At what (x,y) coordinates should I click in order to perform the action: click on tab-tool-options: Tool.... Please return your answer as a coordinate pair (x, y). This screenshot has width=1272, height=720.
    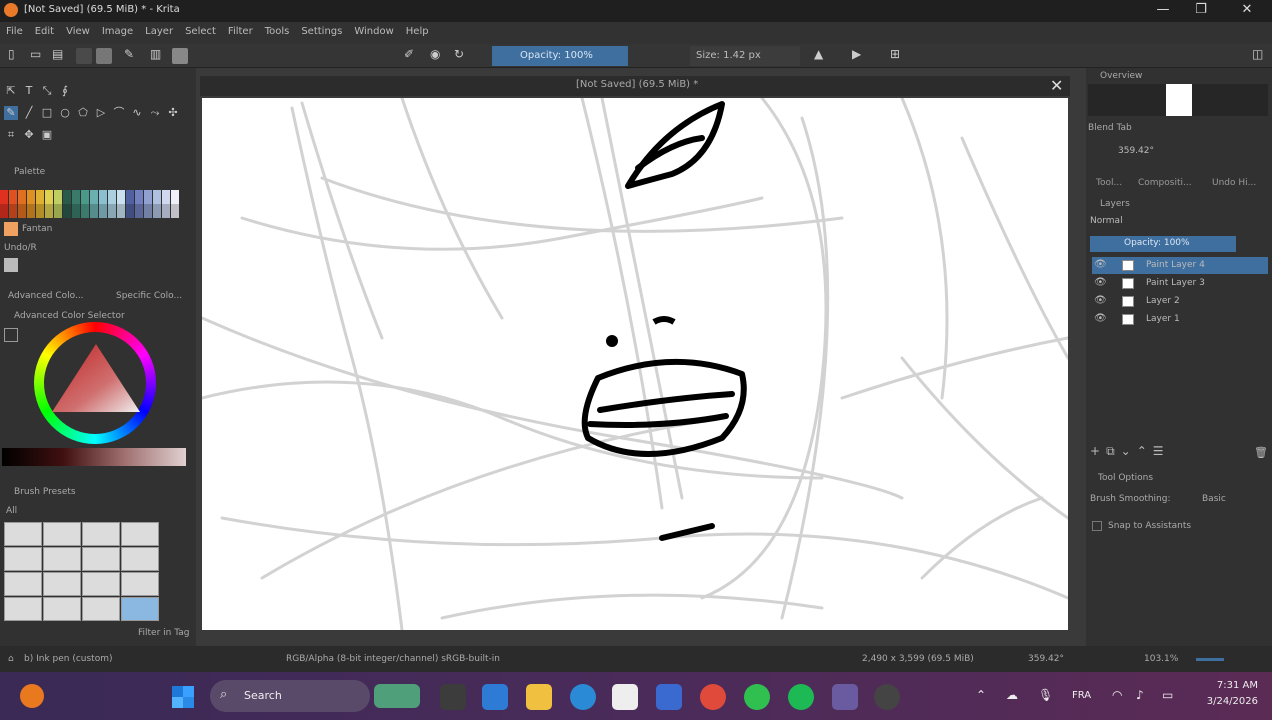
    Looking at the image, I should click on (1109, 183).